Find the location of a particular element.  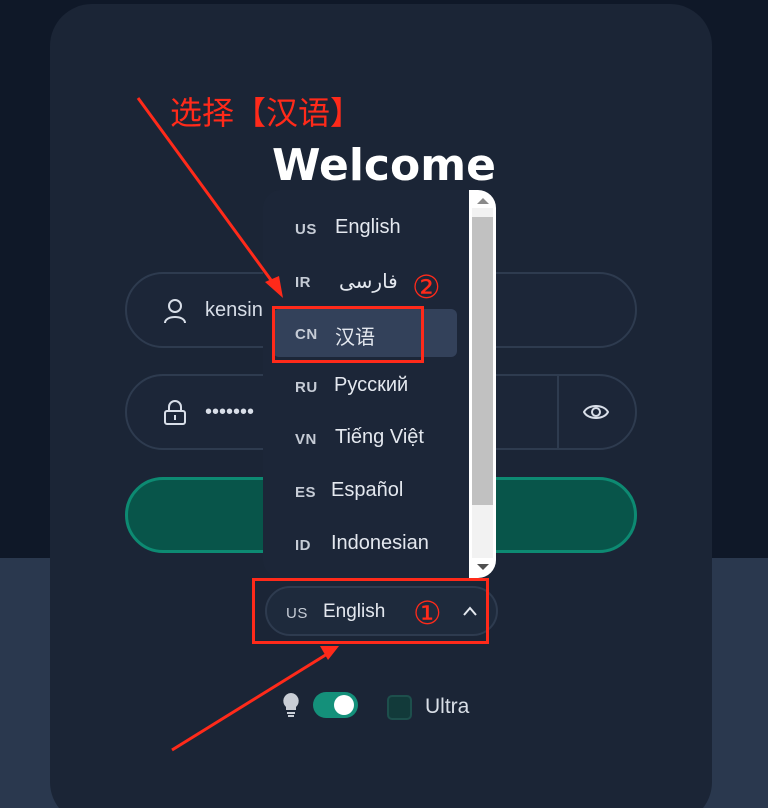

eye-icon is located at coordinates (596, 412).